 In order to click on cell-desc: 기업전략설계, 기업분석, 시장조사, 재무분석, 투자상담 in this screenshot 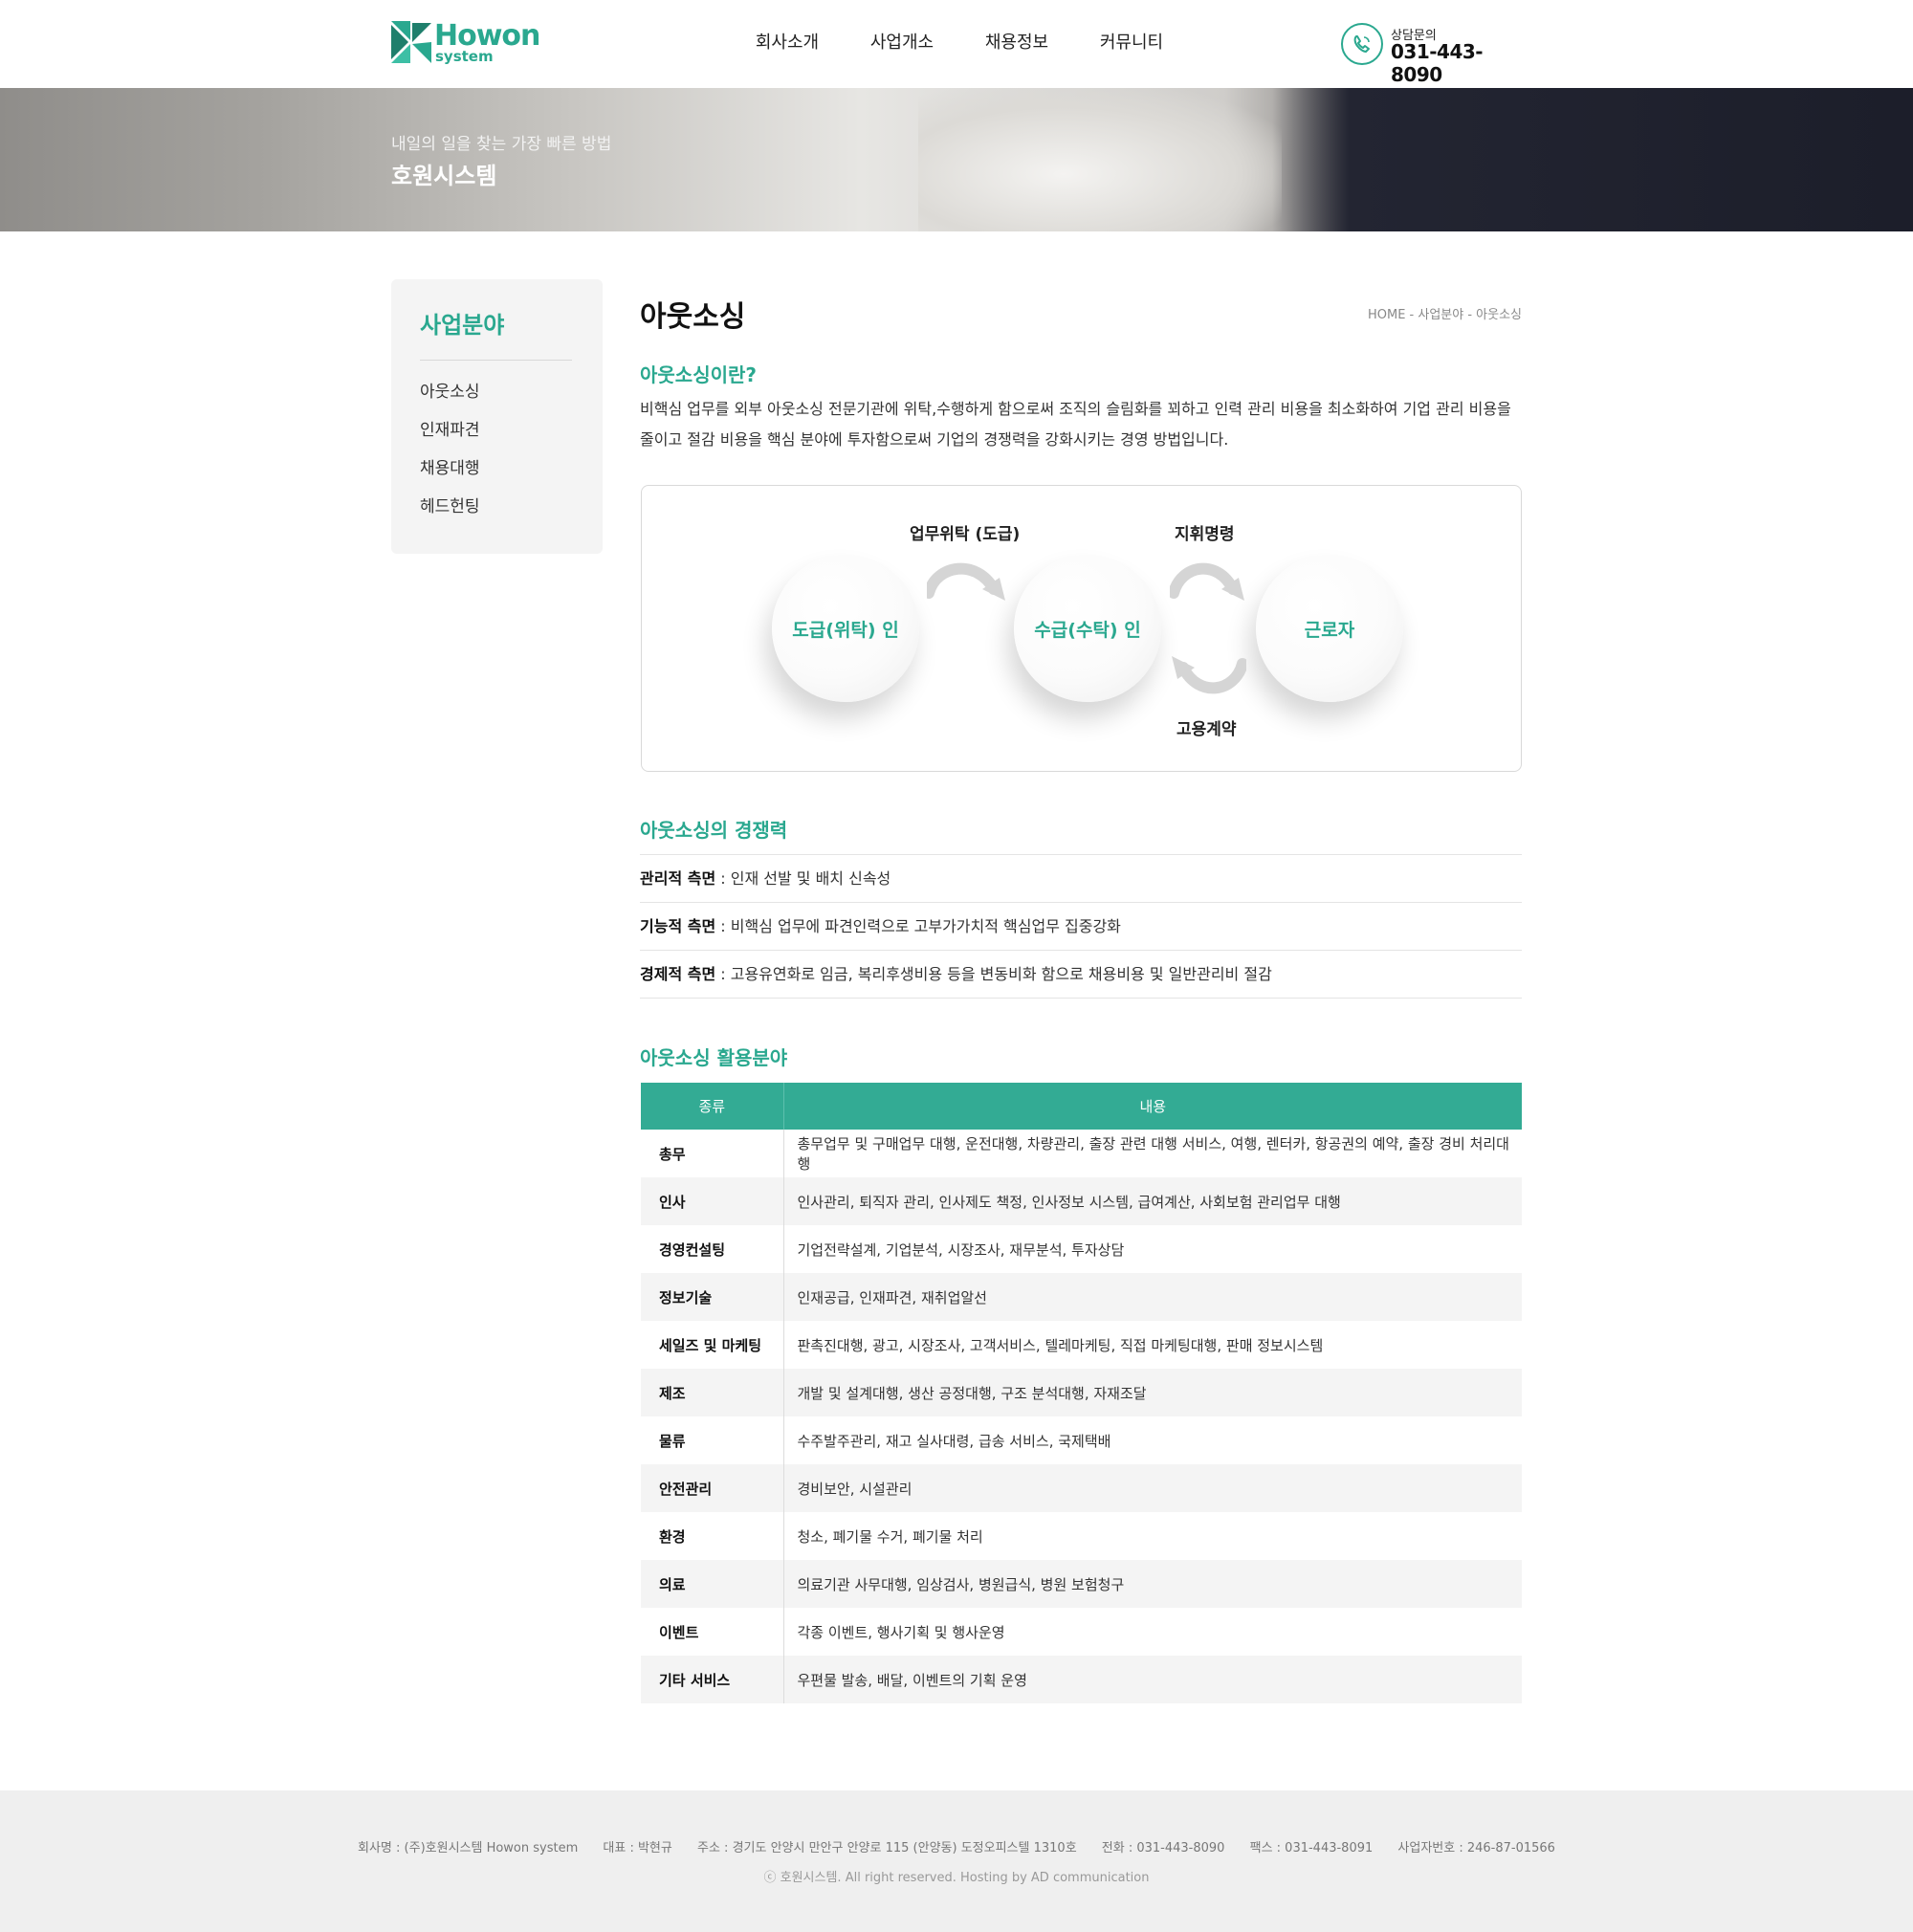, I will do `click(961, 1249)`.